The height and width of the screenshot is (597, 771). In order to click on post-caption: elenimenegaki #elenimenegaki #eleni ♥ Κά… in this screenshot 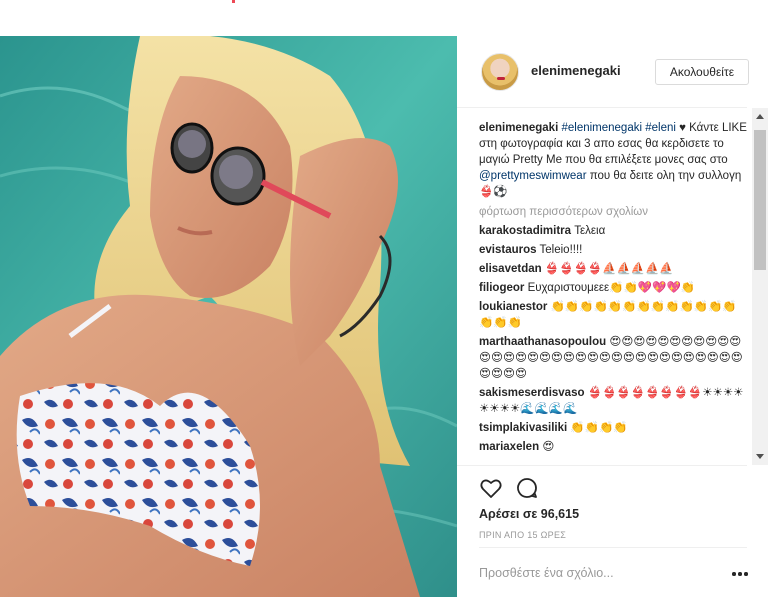, I will do `click(614, 160)`.